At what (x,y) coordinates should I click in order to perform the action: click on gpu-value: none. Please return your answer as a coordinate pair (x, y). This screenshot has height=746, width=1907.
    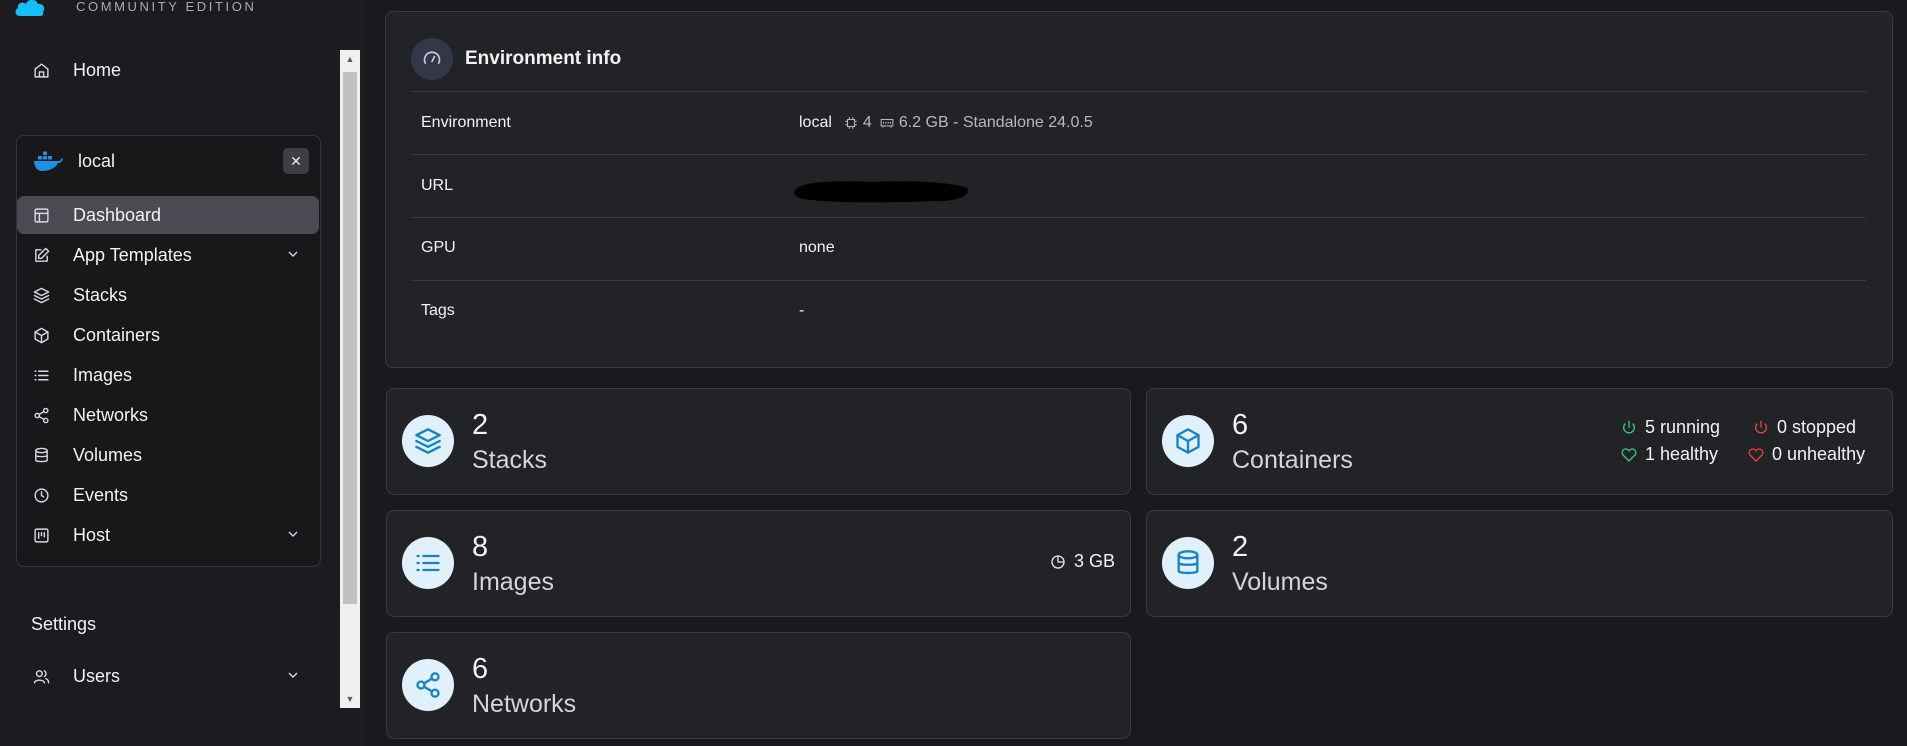
    Looking at the image, I should click on (817, 247).